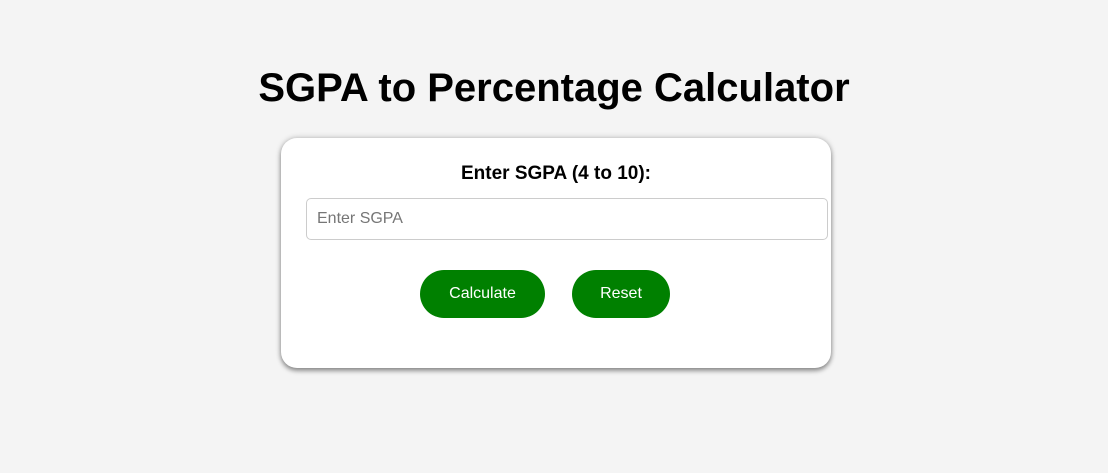 The image size is (1108, 473). Describe the element at coordinates (554, 88) in the screenshot. I see `page-title: SGPA to Percentage Calculator` at that location.